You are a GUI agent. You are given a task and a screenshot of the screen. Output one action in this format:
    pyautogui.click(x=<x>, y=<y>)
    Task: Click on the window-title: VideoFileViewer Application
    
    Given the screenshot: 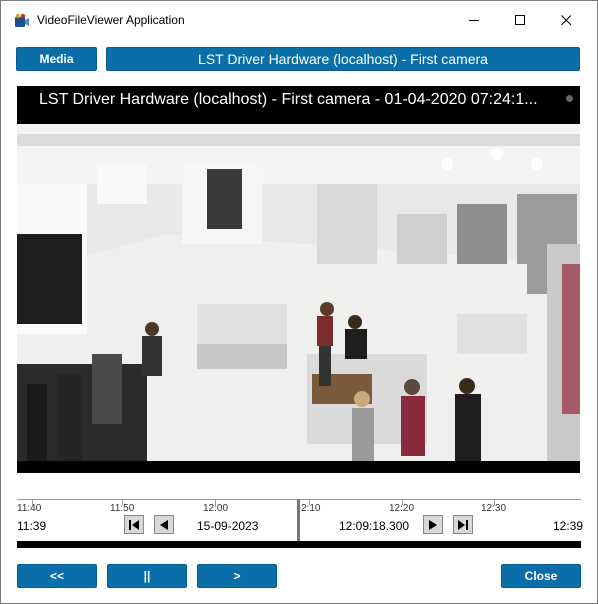 What is the action you would take?
    pyautogui.click(x=111, y=20)
    